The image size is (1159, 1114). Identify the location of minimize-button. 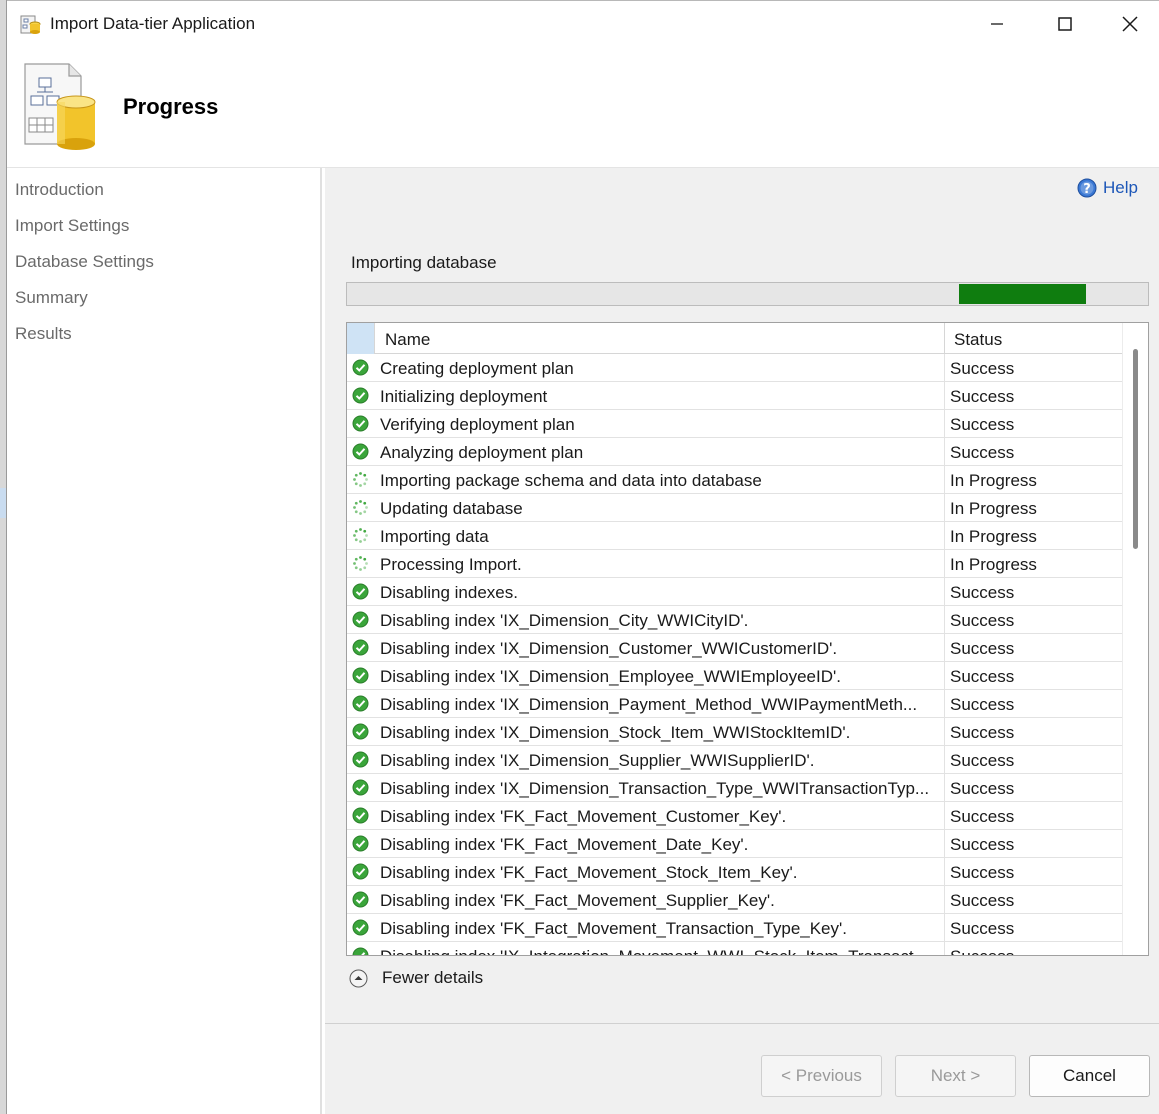
(997, 24).